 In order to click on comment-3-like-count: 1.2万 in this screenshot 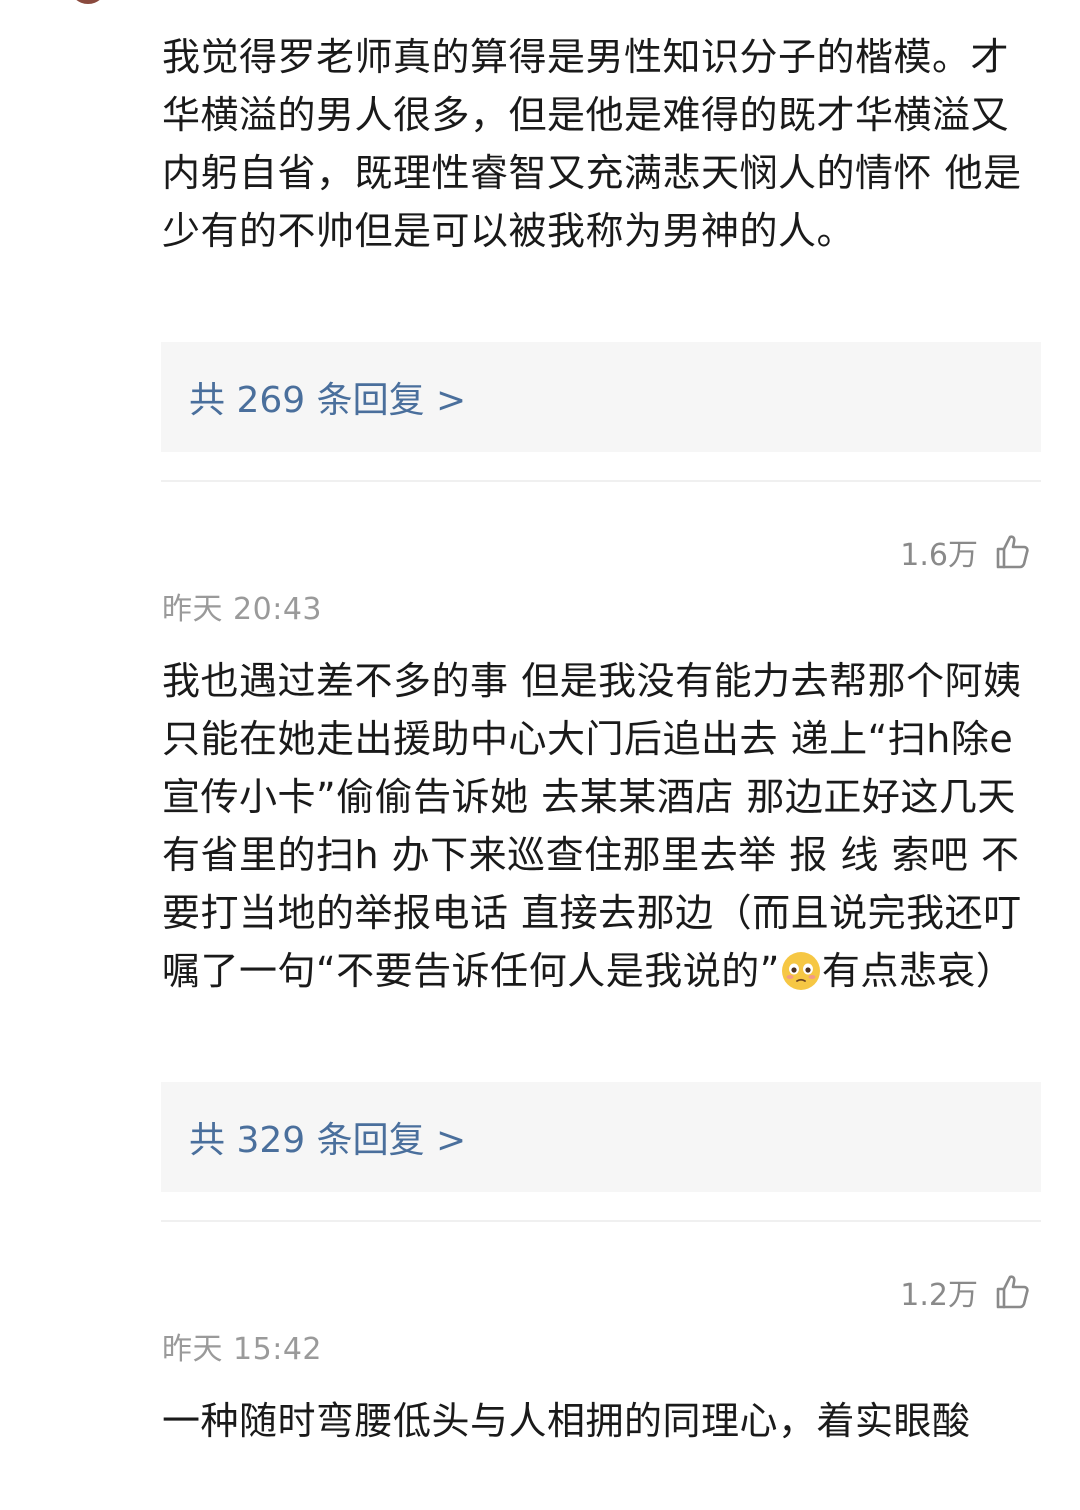, I will do `click(939, 1295)`.